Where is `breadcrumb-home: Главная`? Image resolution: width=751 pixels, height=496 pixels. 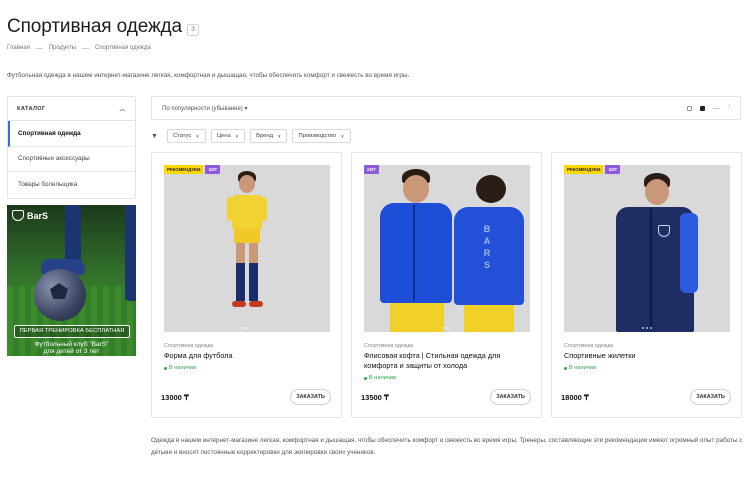 breadcrumb-home: Главная is located at coordinates (18, 48).